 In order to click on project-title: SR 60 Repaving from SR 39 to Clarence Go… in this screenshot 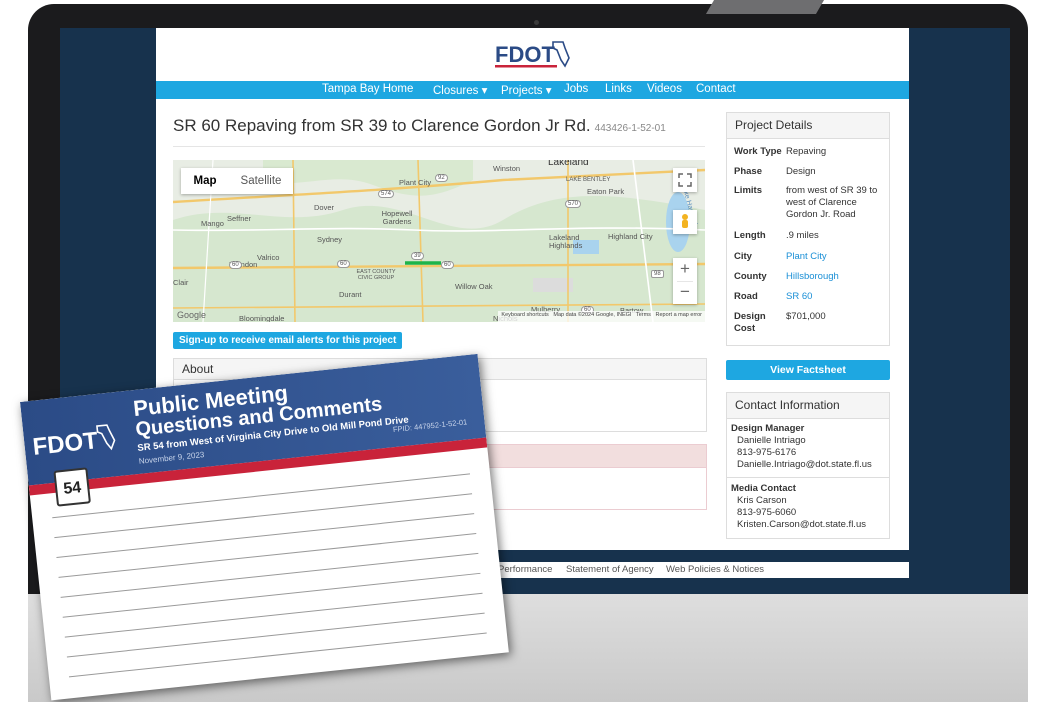, I will do `click(382, 125)`.